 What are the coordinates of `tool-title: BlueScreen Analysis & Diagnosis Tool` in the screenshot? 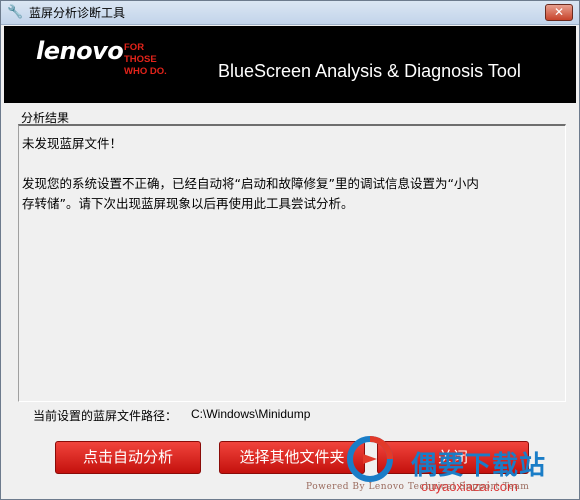 It's located at (369, 71).